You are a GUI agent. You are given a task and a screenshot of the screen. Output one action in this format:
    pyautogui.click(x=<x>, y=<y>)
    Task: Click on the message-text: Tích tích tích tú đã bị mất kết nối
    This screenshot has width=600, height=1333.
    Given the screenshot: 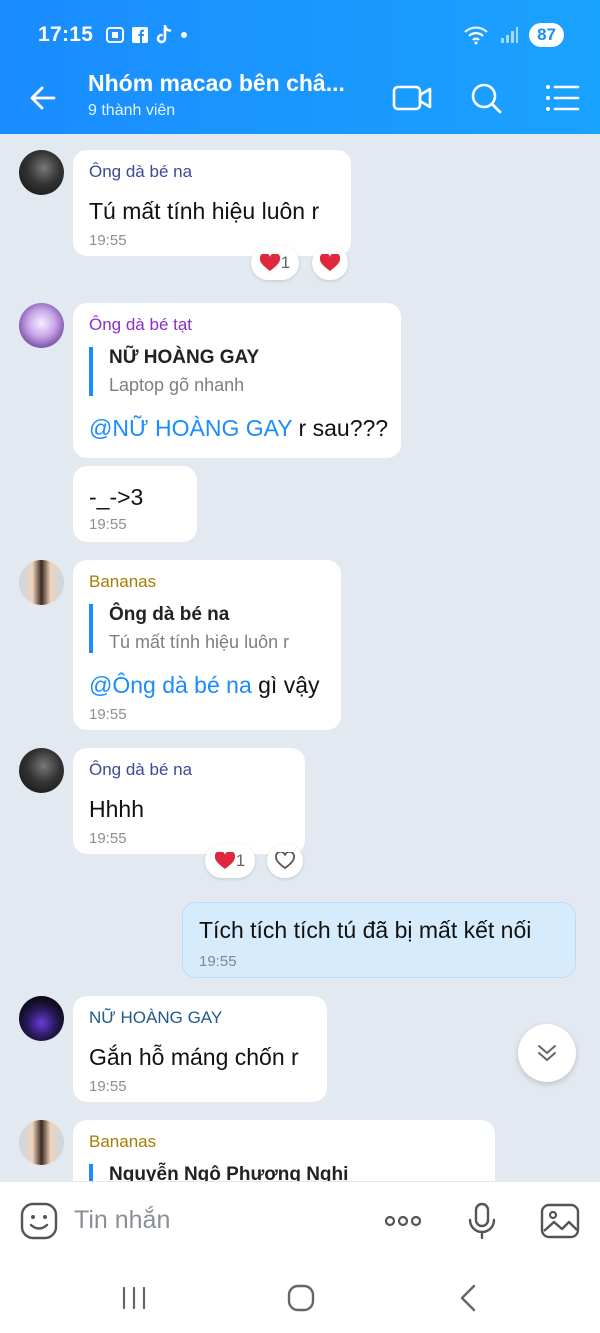 What is the action you would take?
    pyautogui.click(x=365, y=930)
    